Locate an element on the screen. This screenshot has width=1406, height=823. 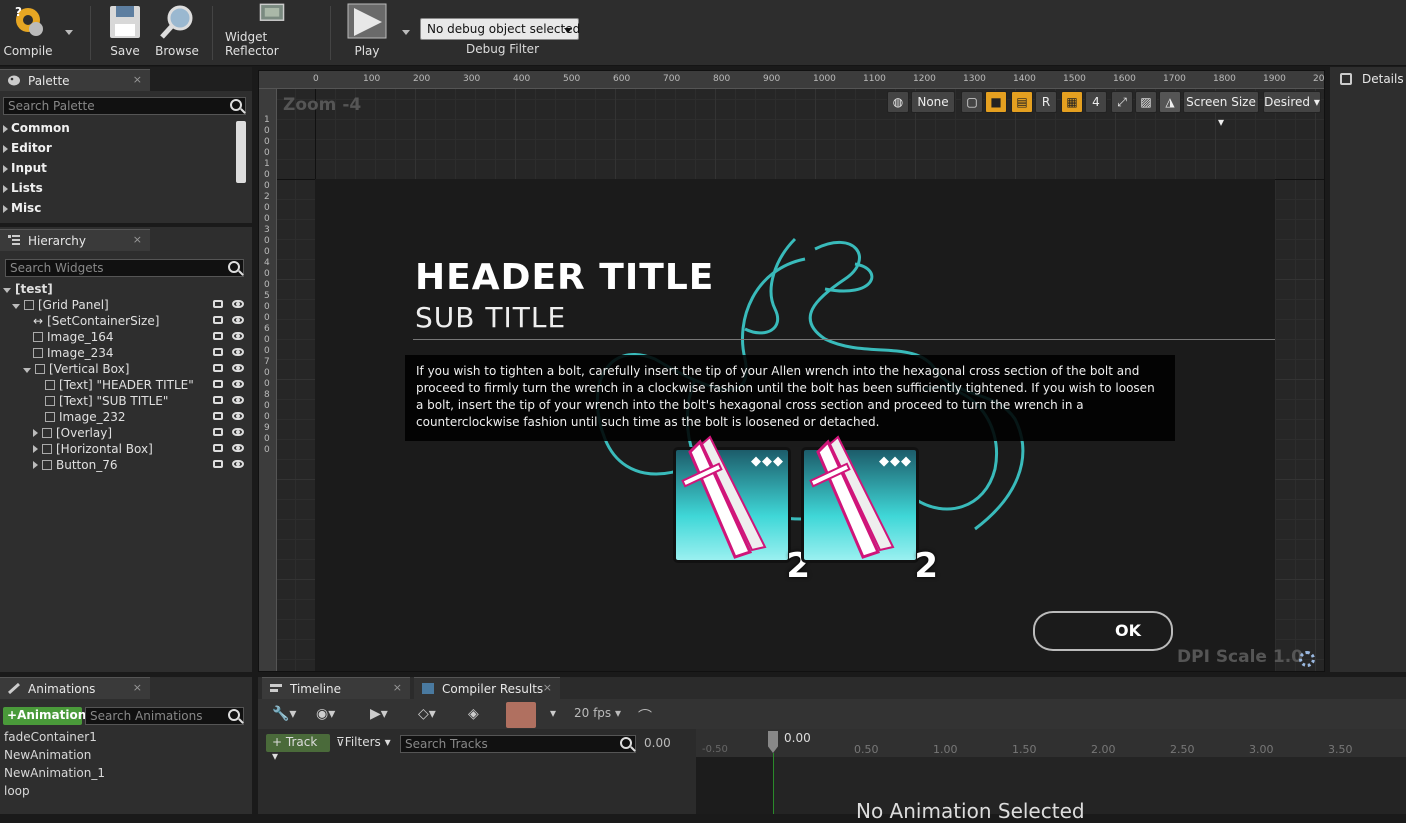
browse-button: Browse is located at coordinates (177, 32).